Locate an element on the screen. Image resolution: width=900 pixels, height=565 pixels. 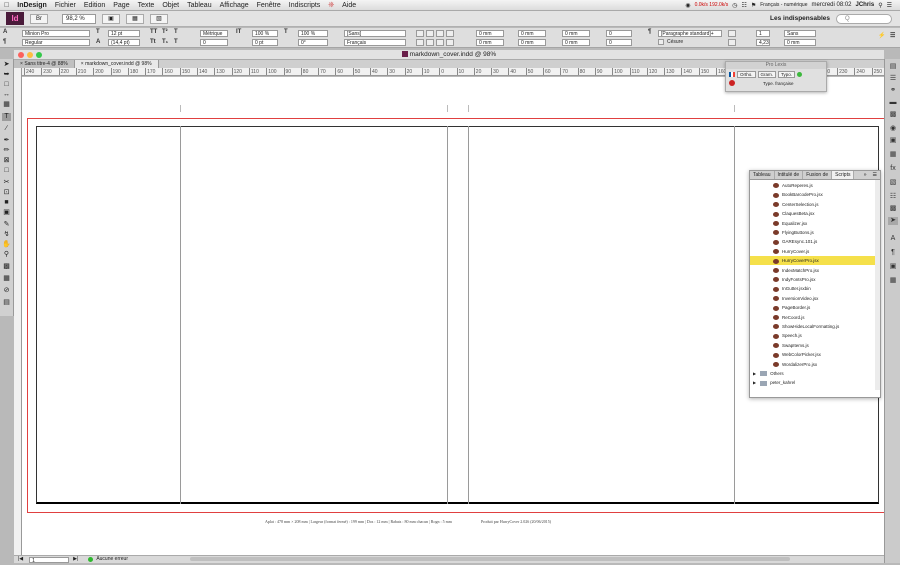
script-item: HurryCoverPro.jsx is located at coordinates (812, 261).